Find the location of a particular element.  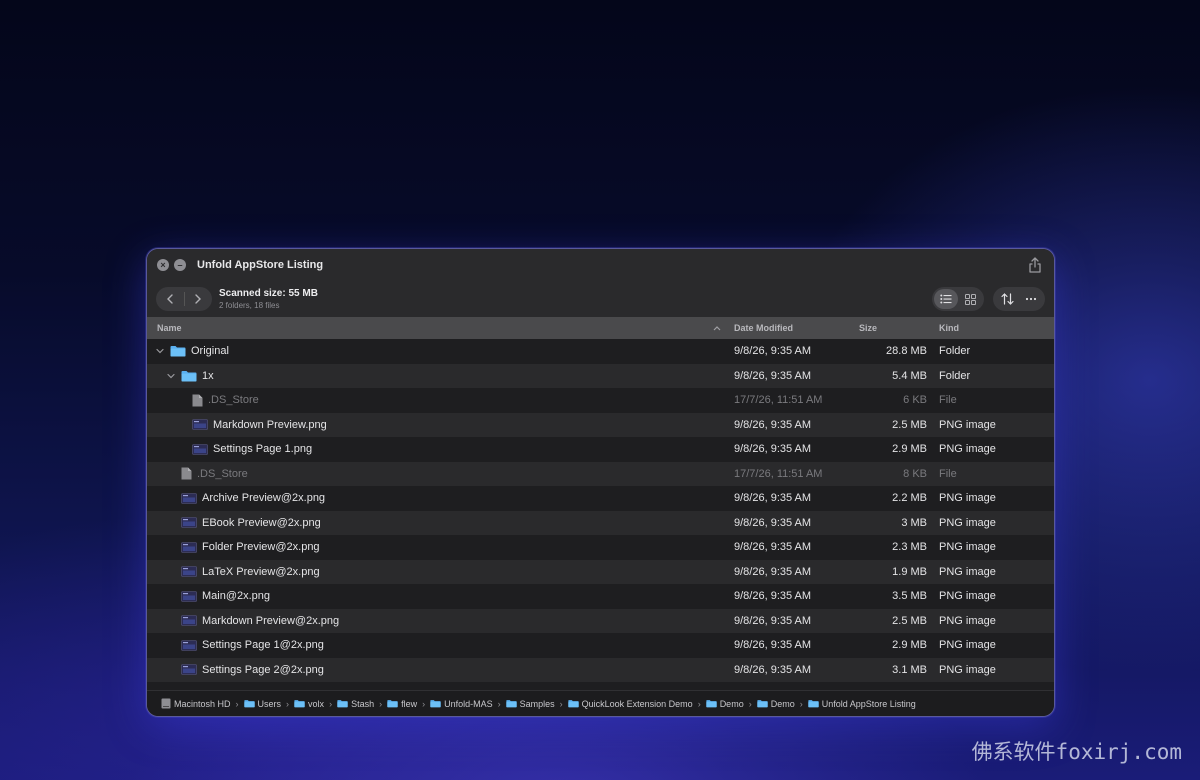

grid-view-button is located at coordinates (970, 299).